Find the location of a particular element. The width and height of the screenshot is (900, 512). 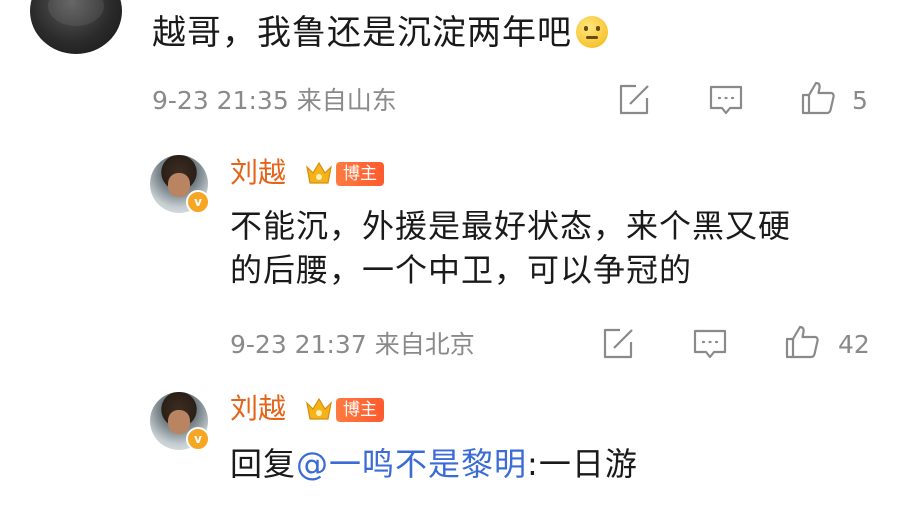

comment-body: 越哥，我鲁还是沉淀两年吧 is located at coordinates (362, 33).